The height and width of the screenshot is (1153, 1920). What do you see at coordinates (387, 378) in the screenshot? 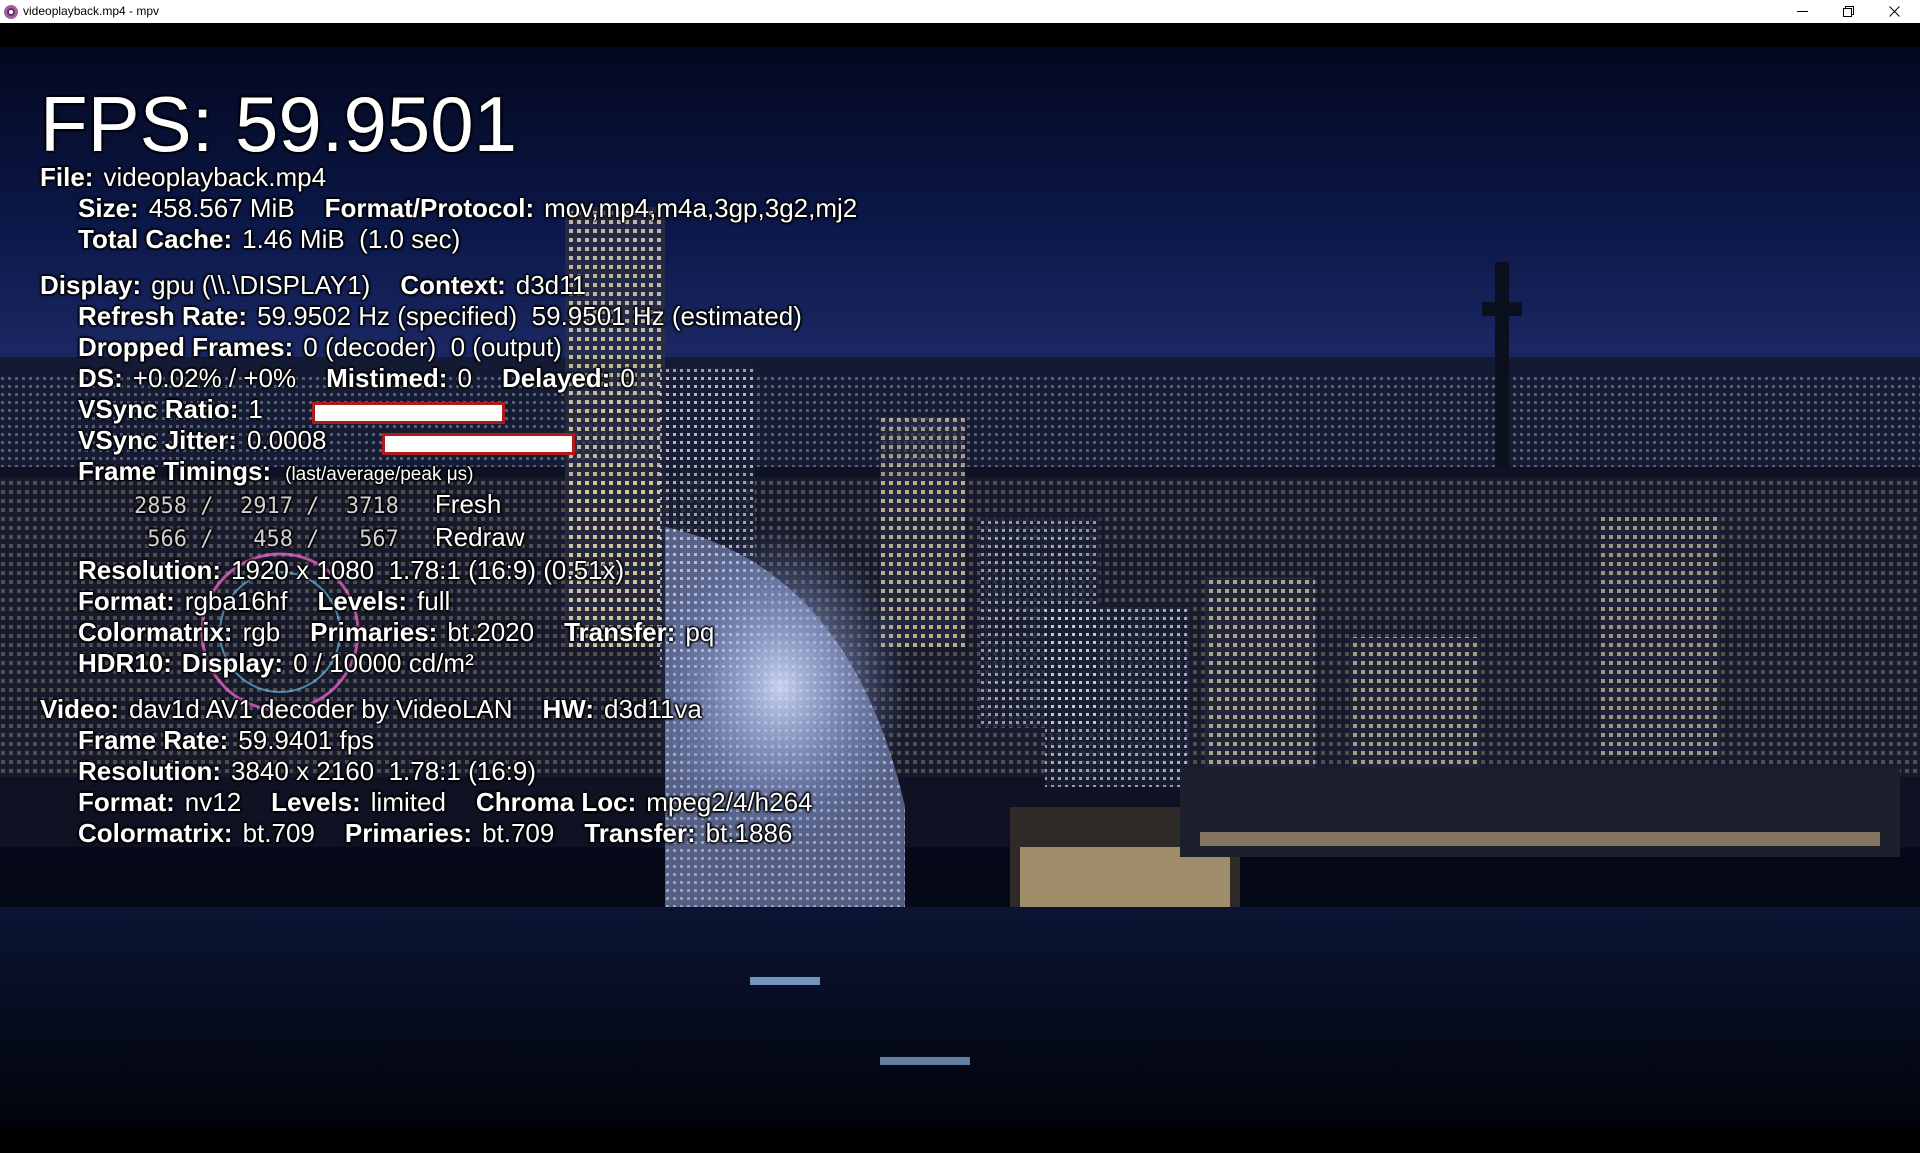
I see `mistimed-label: Mistimed:` at bounding box center [387, 378].